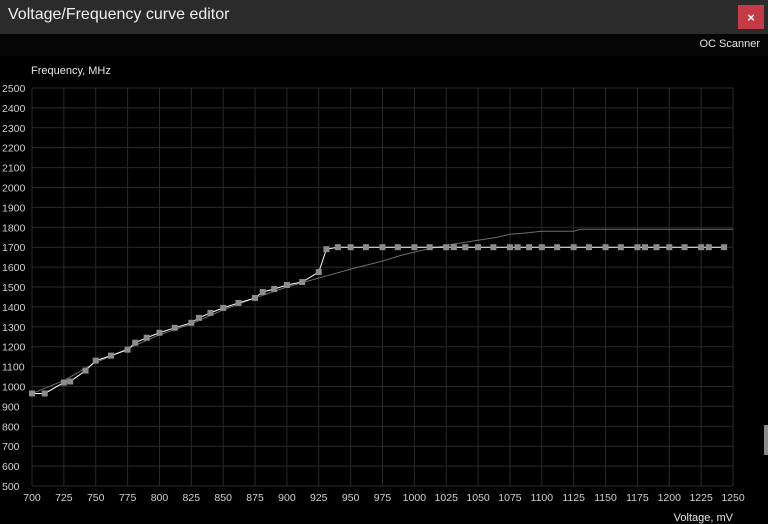 This screenshot has width=768, height=524. Describe the element at coordinates (766, 440) in the screenshot. I see `resize-handle` at that location.